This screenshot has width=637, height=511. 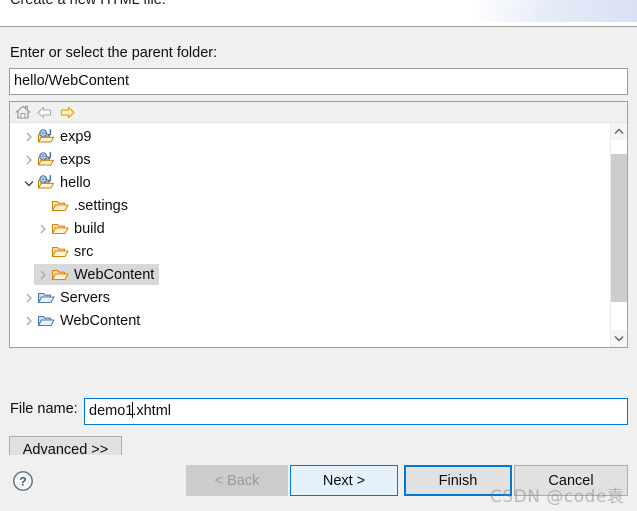 What do you see at coordinates (58, 159) in the screenshot?
I see `tree-item-hit-area: exps` at bounding box center [58, 159].